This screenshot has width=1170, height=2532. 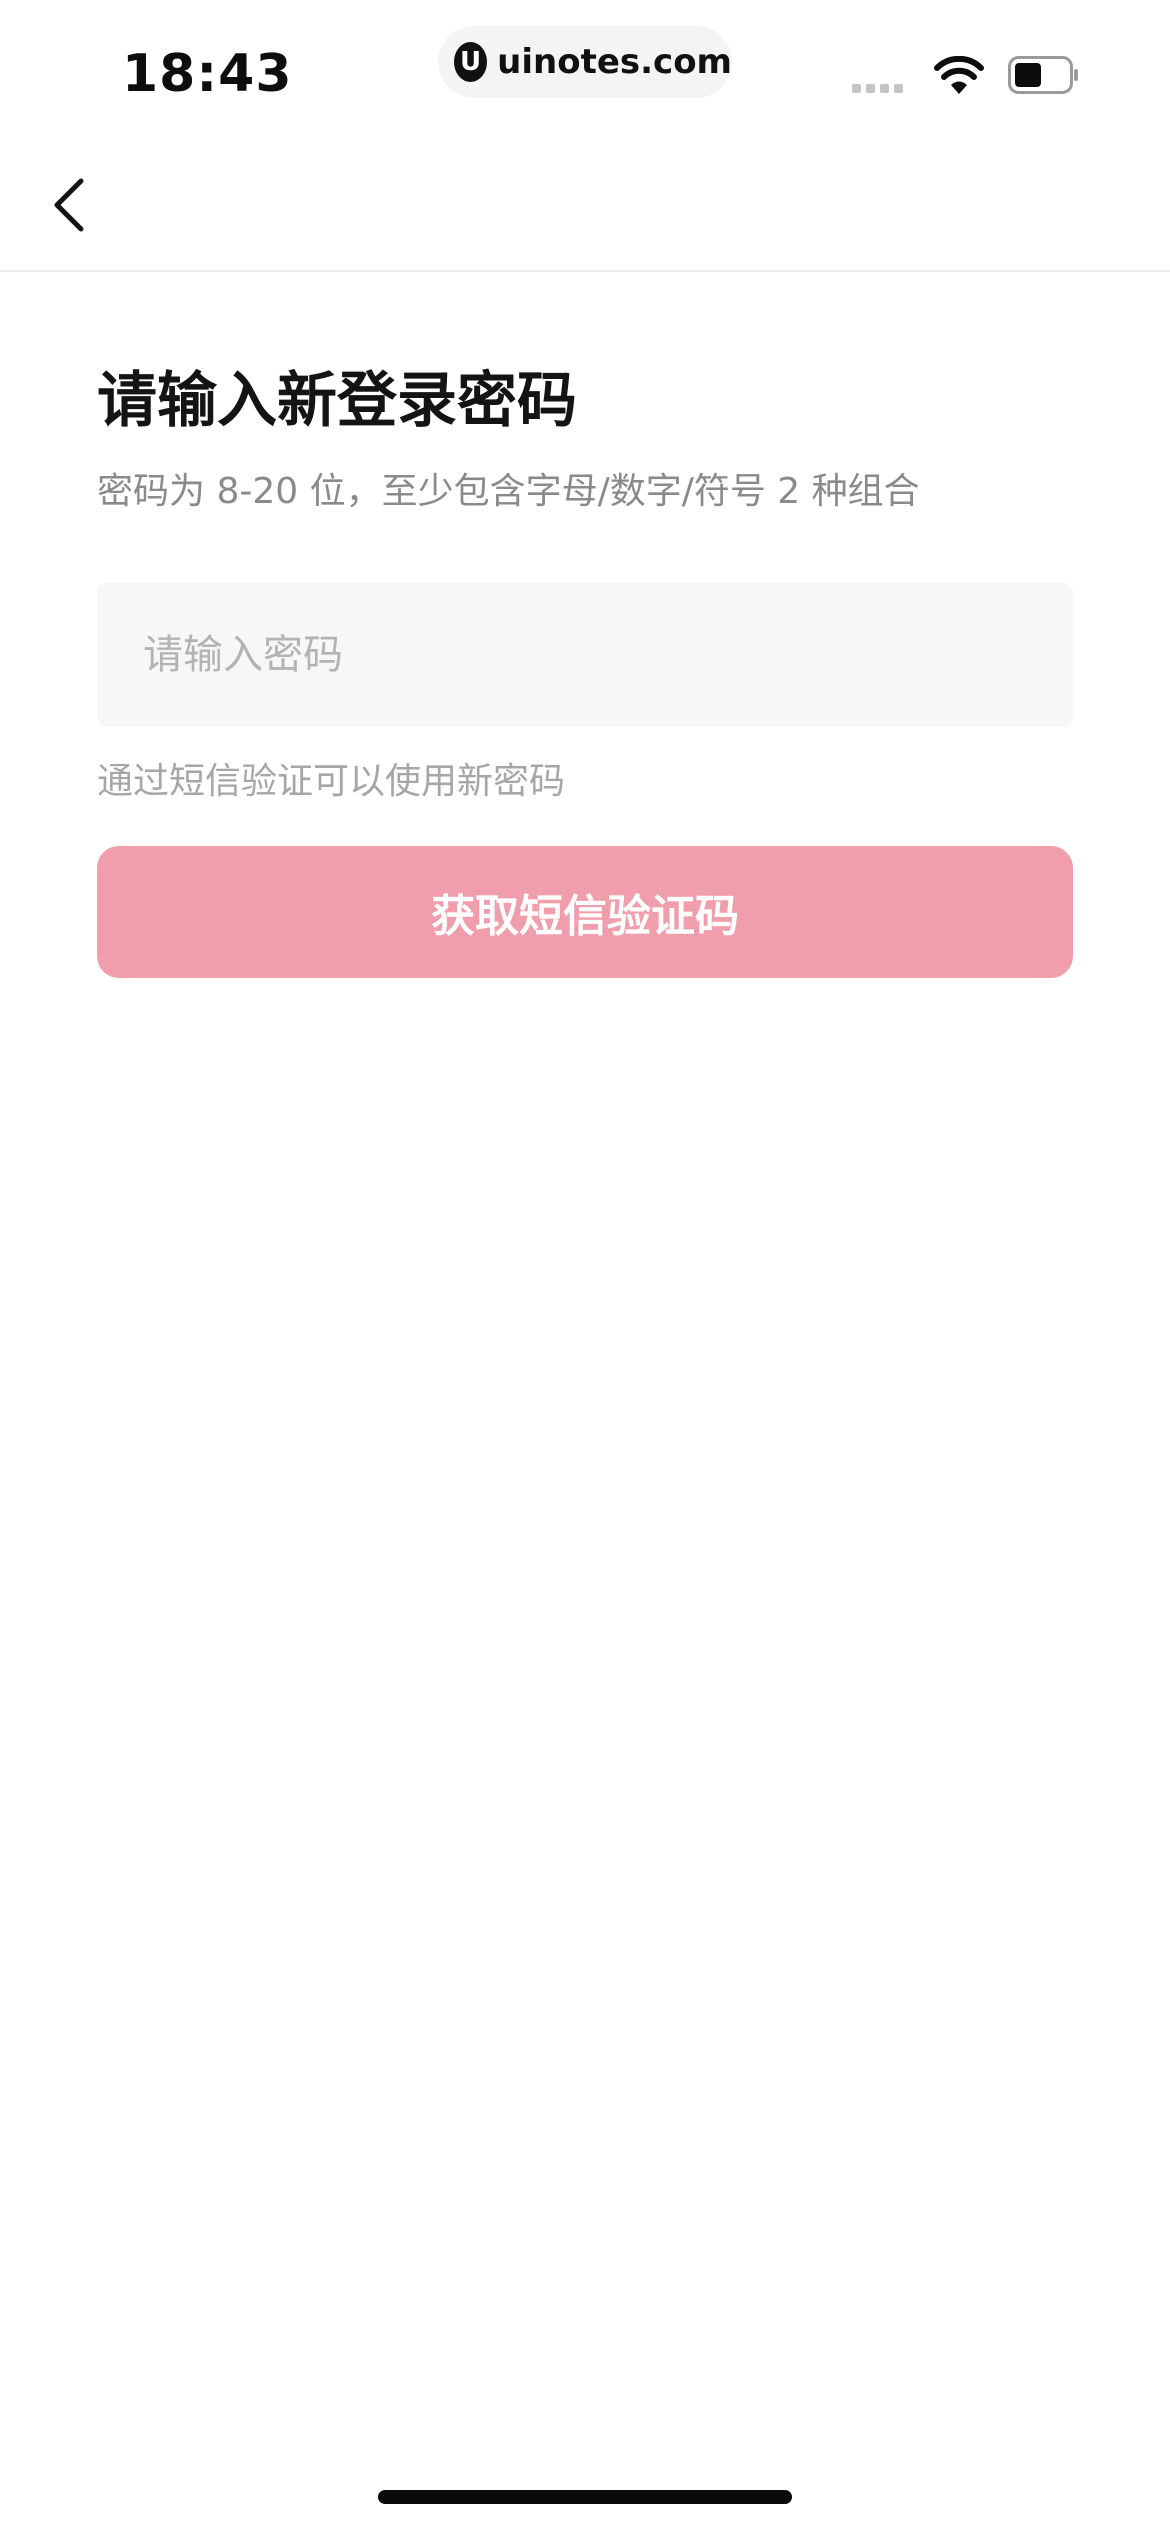 I want to click on site-logo-icon: U, so click(x=471, y=62).